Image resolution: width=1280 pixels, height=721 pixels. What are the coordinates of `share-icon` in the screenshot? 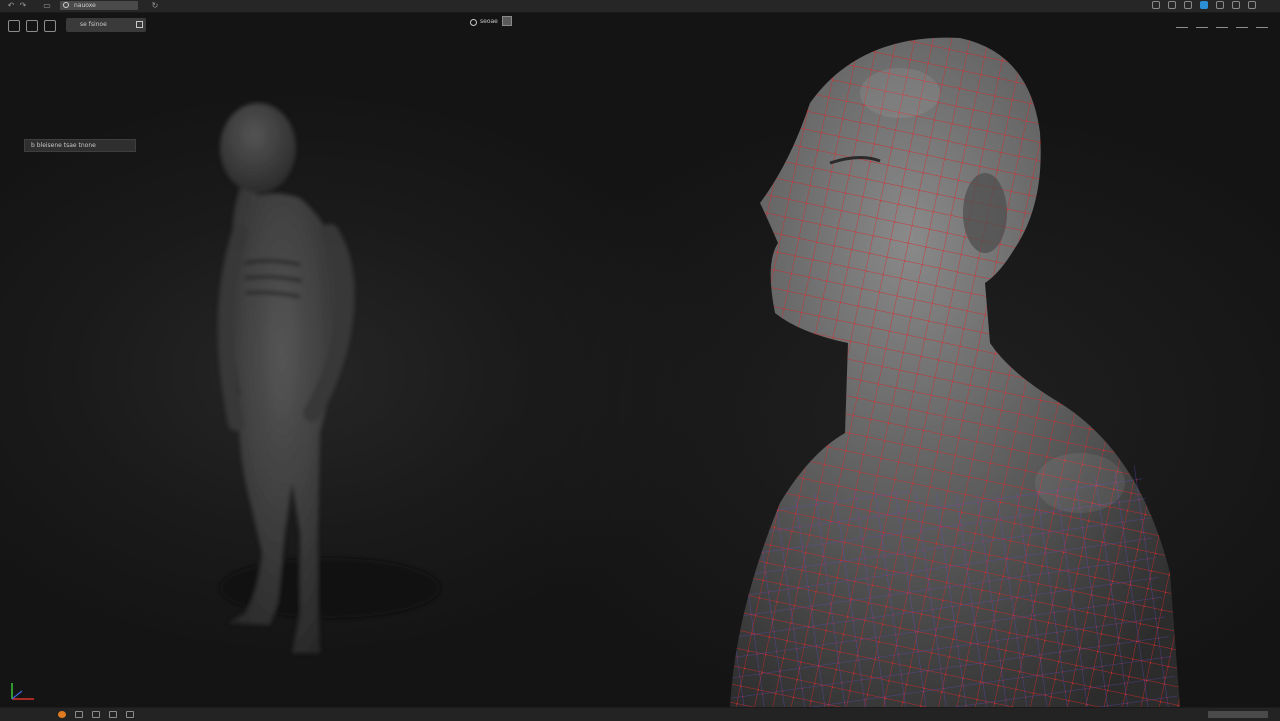 It's located at (1236, 5).